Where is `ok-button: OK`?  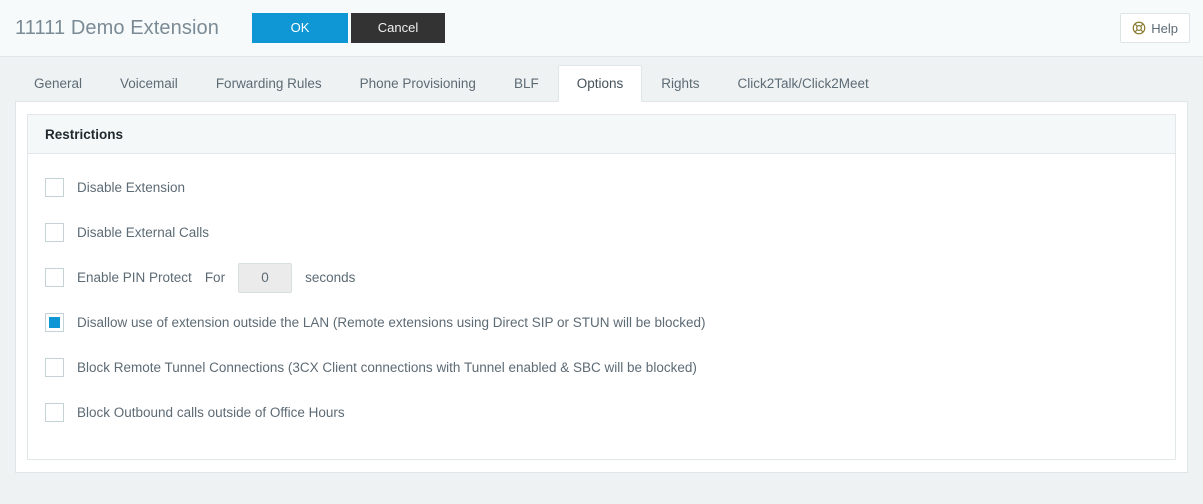
ok-button: OK is located at coordinates (299, 28).